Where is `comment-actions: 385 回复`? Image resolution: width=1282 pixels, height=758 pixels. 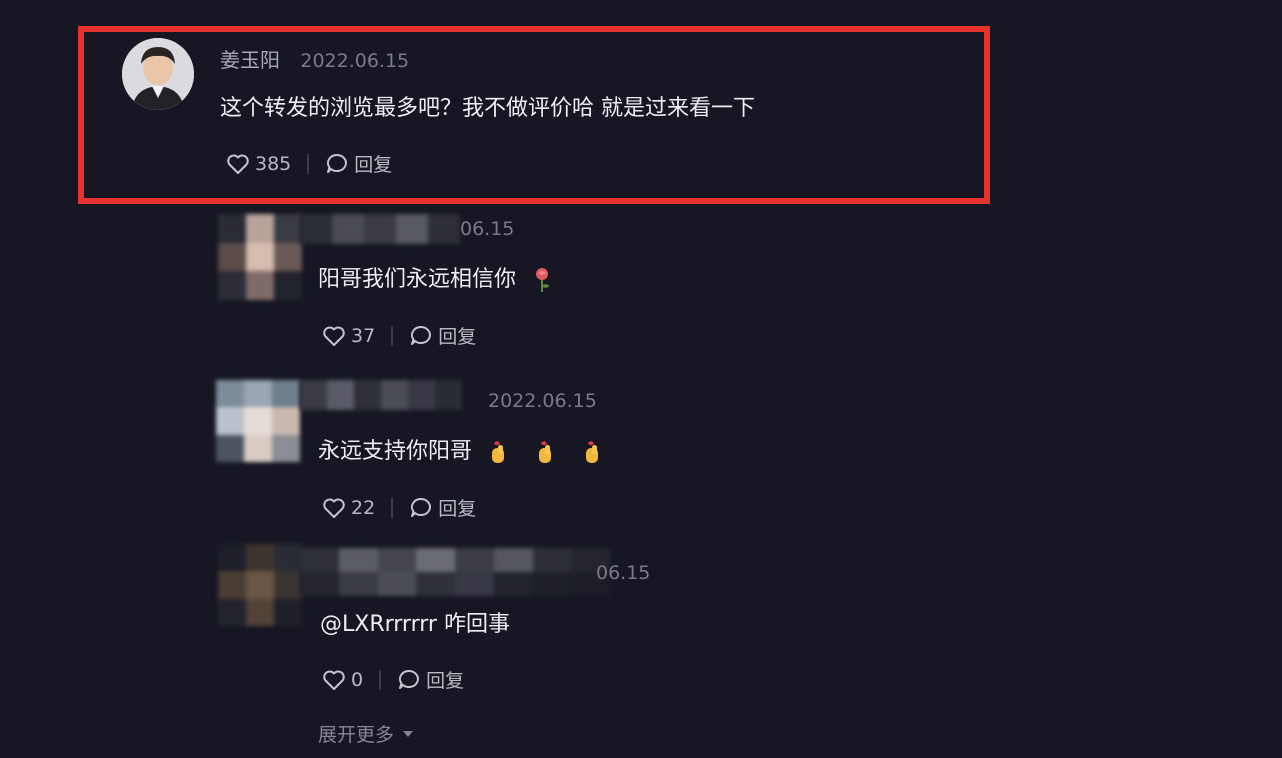
comment-actions: 385 回复 is located at coordinates (309, 163).